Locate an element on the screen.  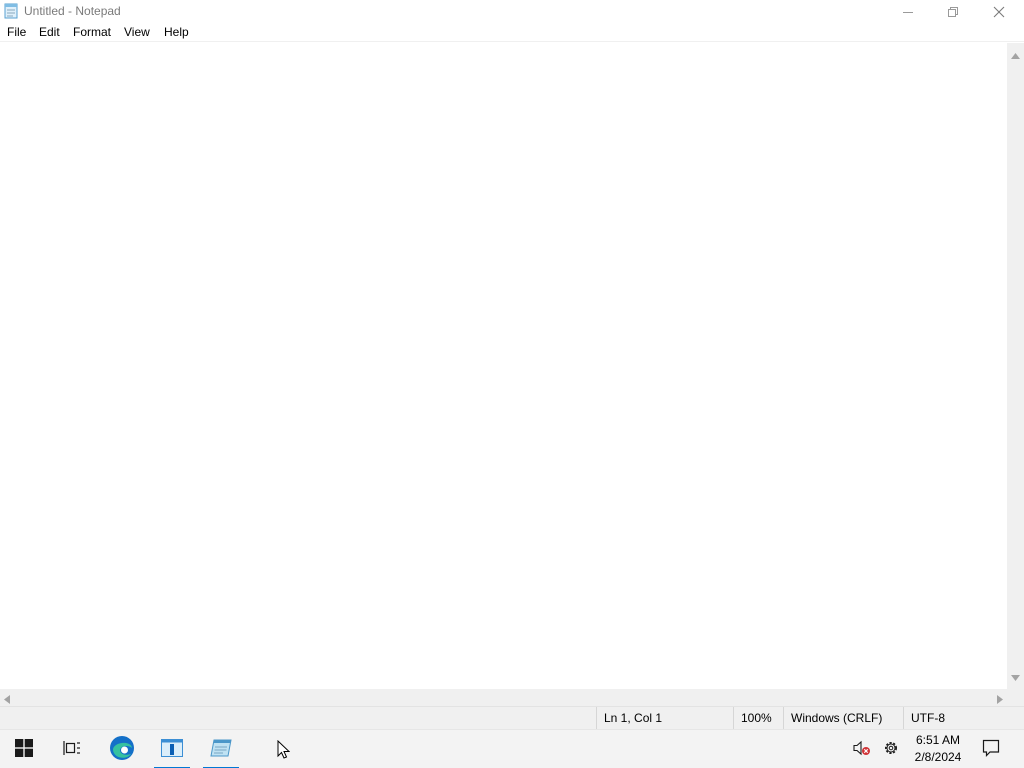
status-cursor-position: Ln 1, Col 1 is located at coordinates (664, 718).